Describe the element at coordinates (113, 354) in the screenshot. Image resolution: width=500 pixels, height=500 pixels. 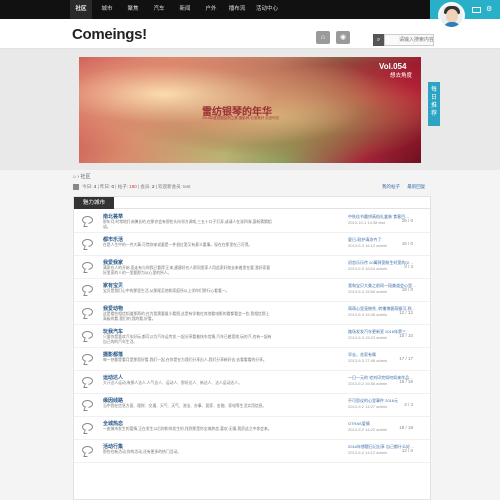
I see `forum-name: 摄影都落` at that location.